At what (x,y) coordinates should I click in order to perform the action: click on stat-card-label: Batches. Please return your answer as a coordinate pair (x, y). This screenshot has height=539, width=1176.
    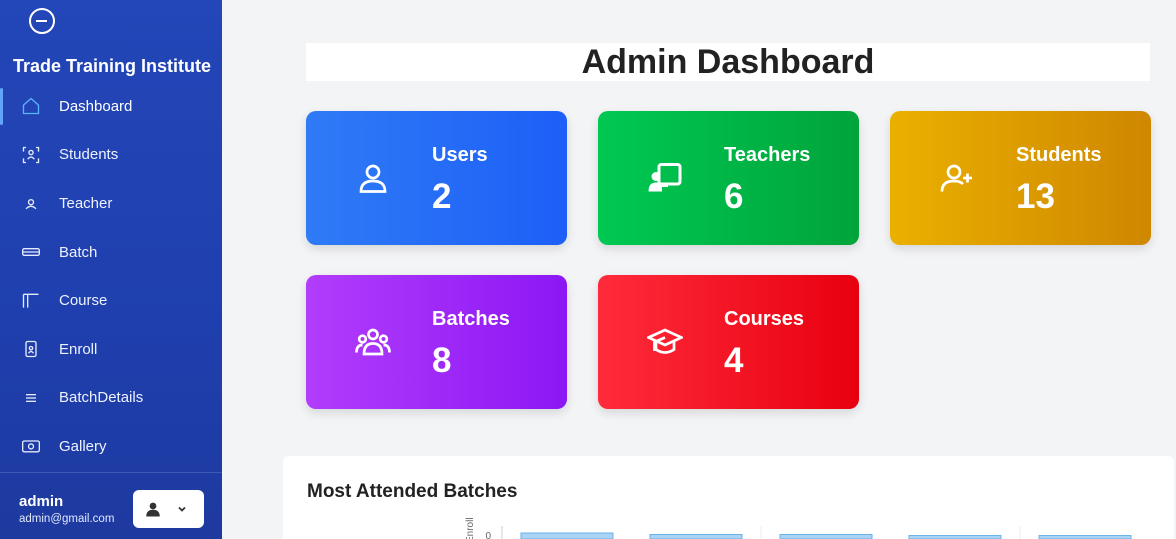
    Looking at the image, I should click on (471, 319).